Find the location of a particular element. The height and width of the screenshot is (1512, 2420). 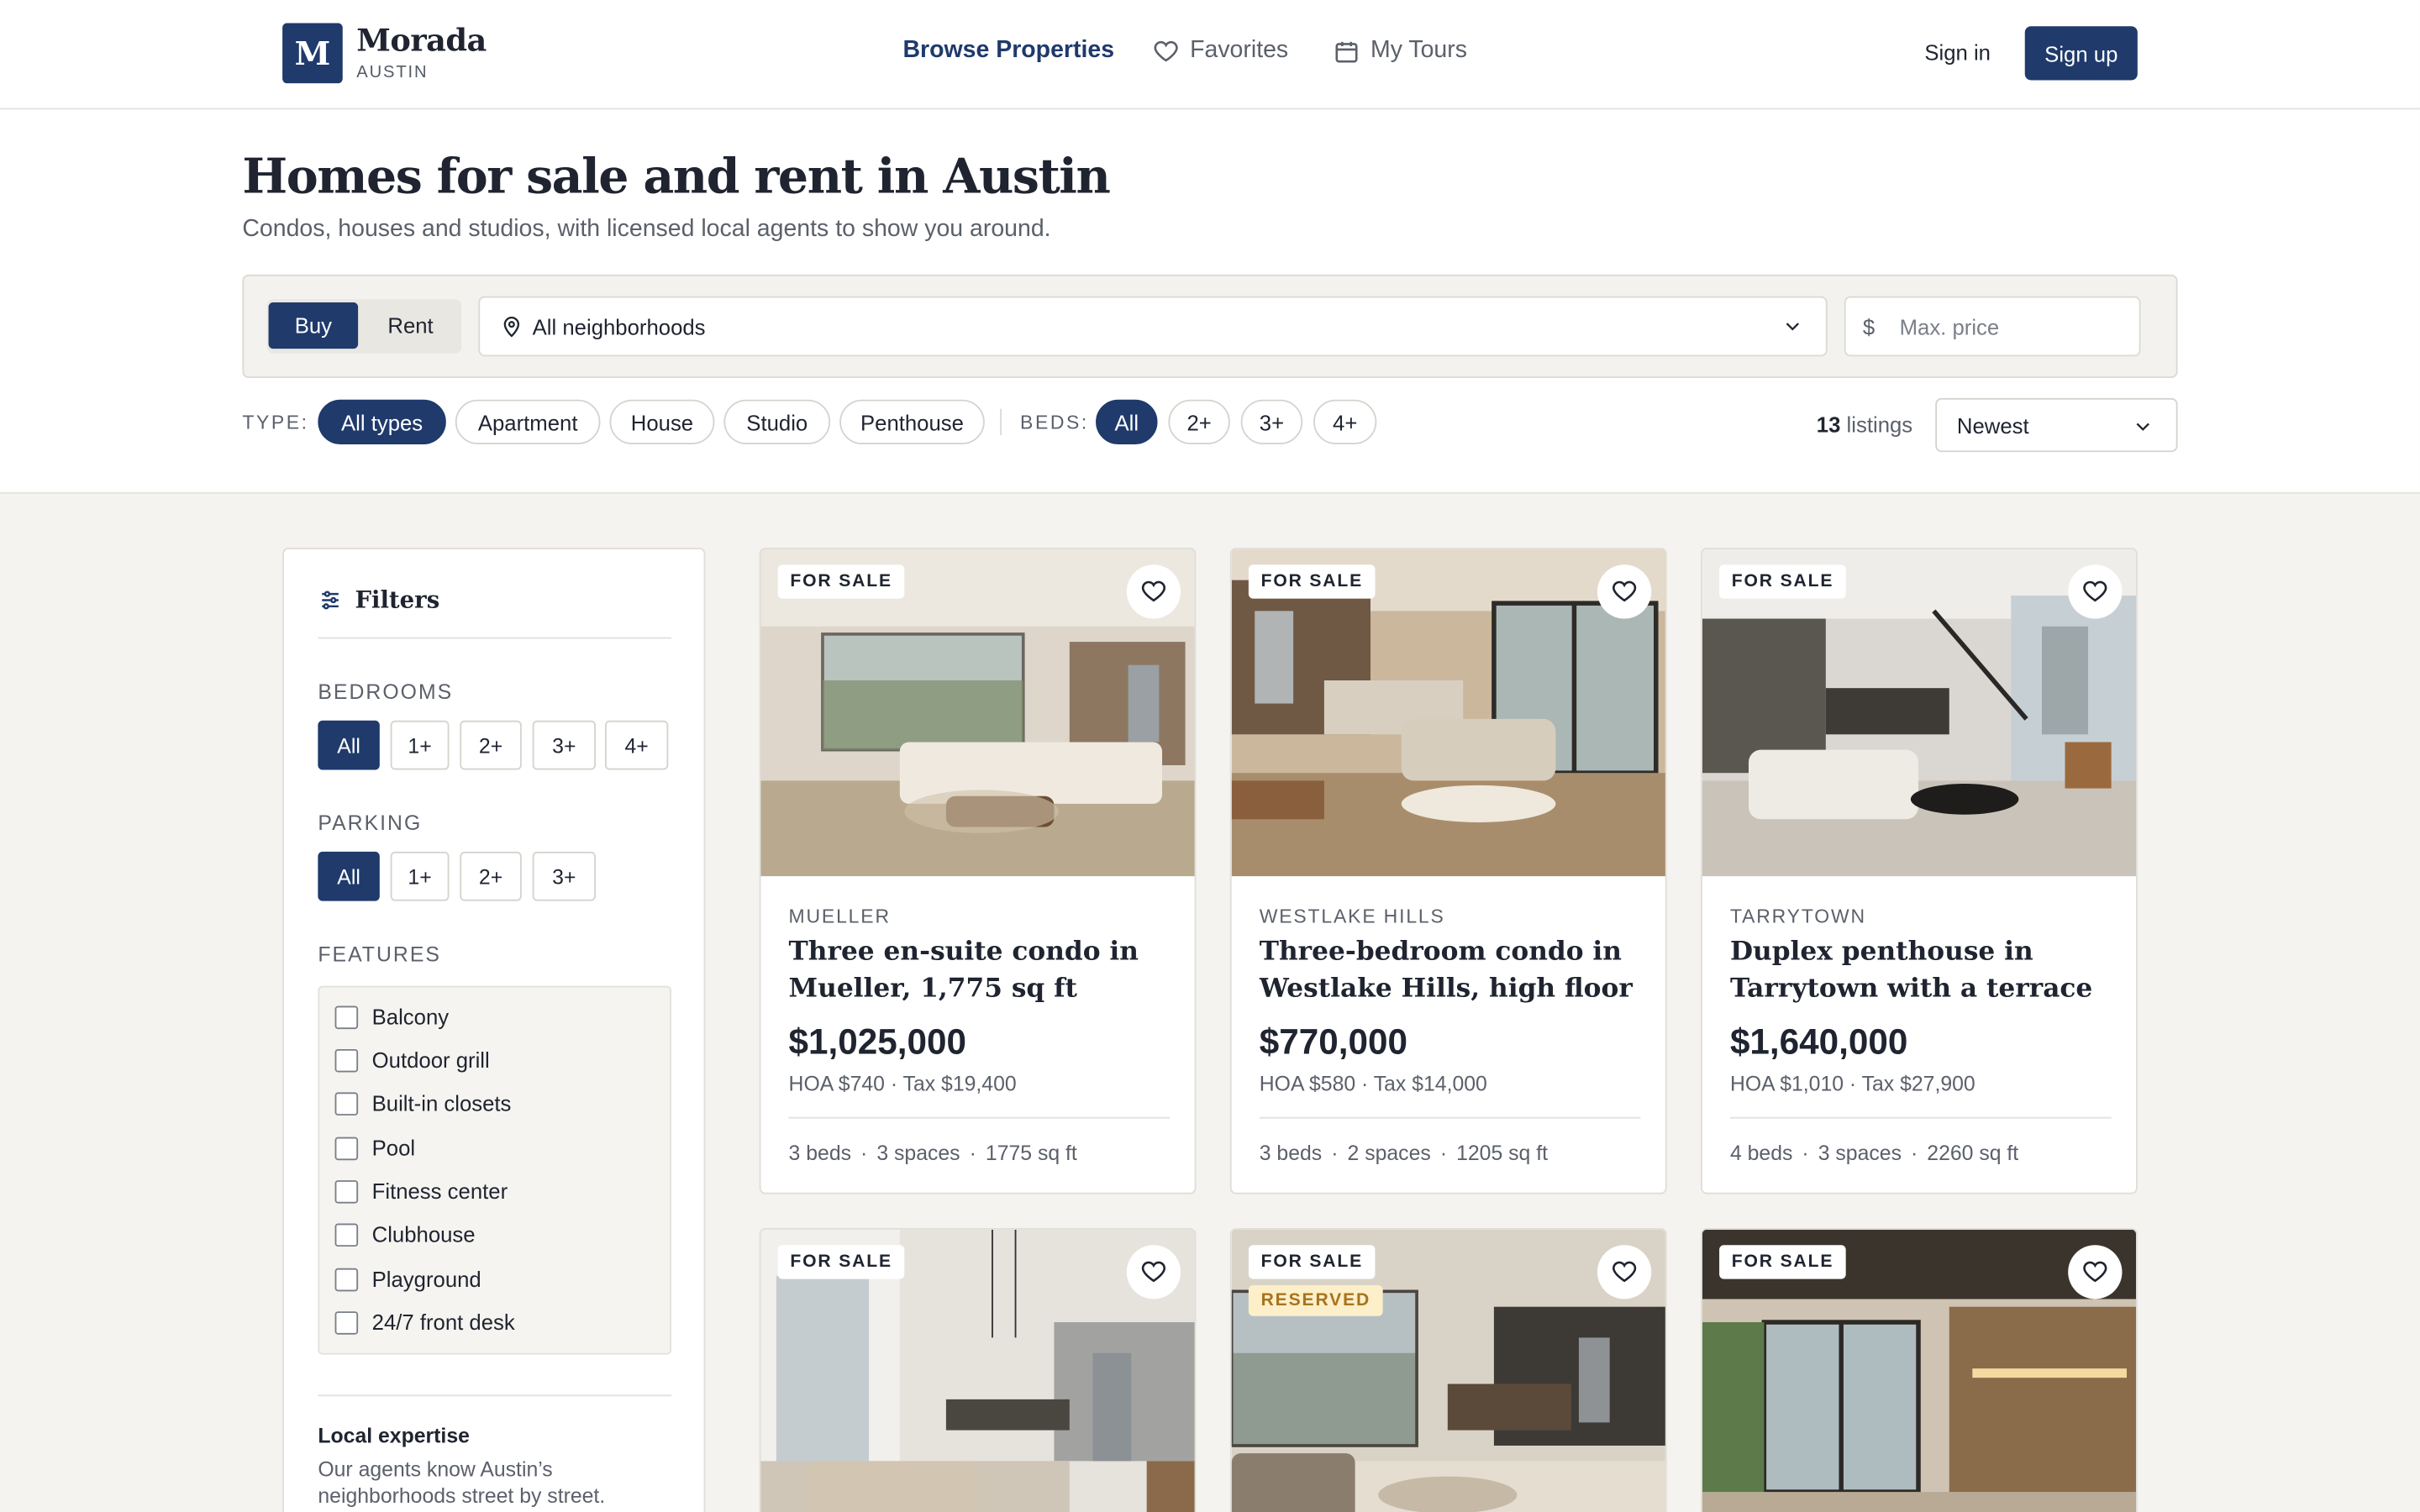

bedrooms-chip-2plus: 2+ is located at coordinates (491, 745).